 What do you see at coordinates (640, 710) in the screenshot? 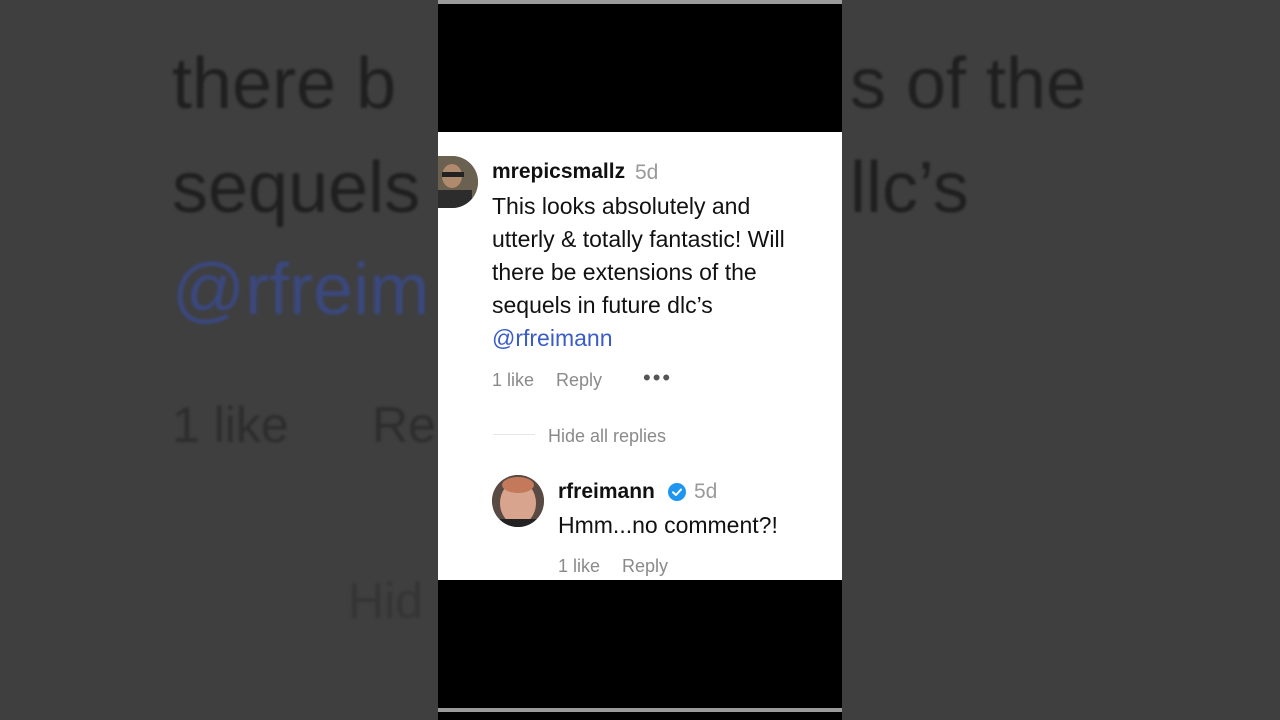
I see `bottom-border` at bounding box center [640, 710].